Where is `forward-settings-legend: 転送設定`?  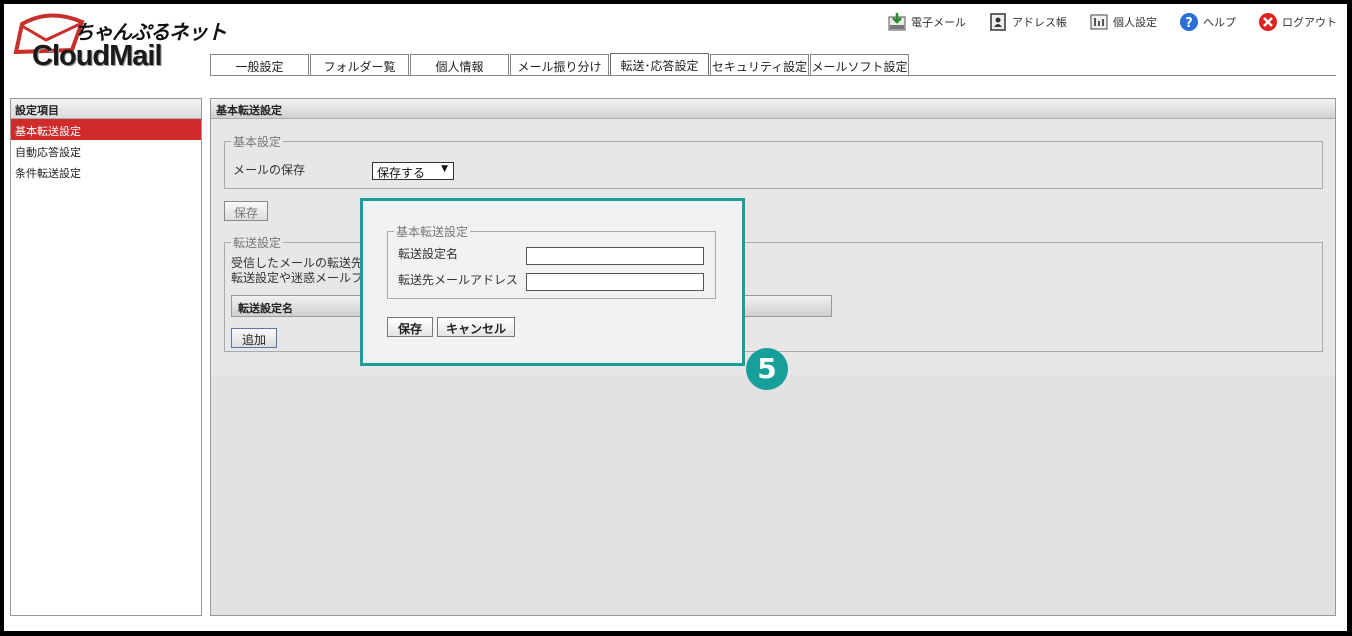
forward-settings-legend: 転送設定 is located at coordinates (257, 243).